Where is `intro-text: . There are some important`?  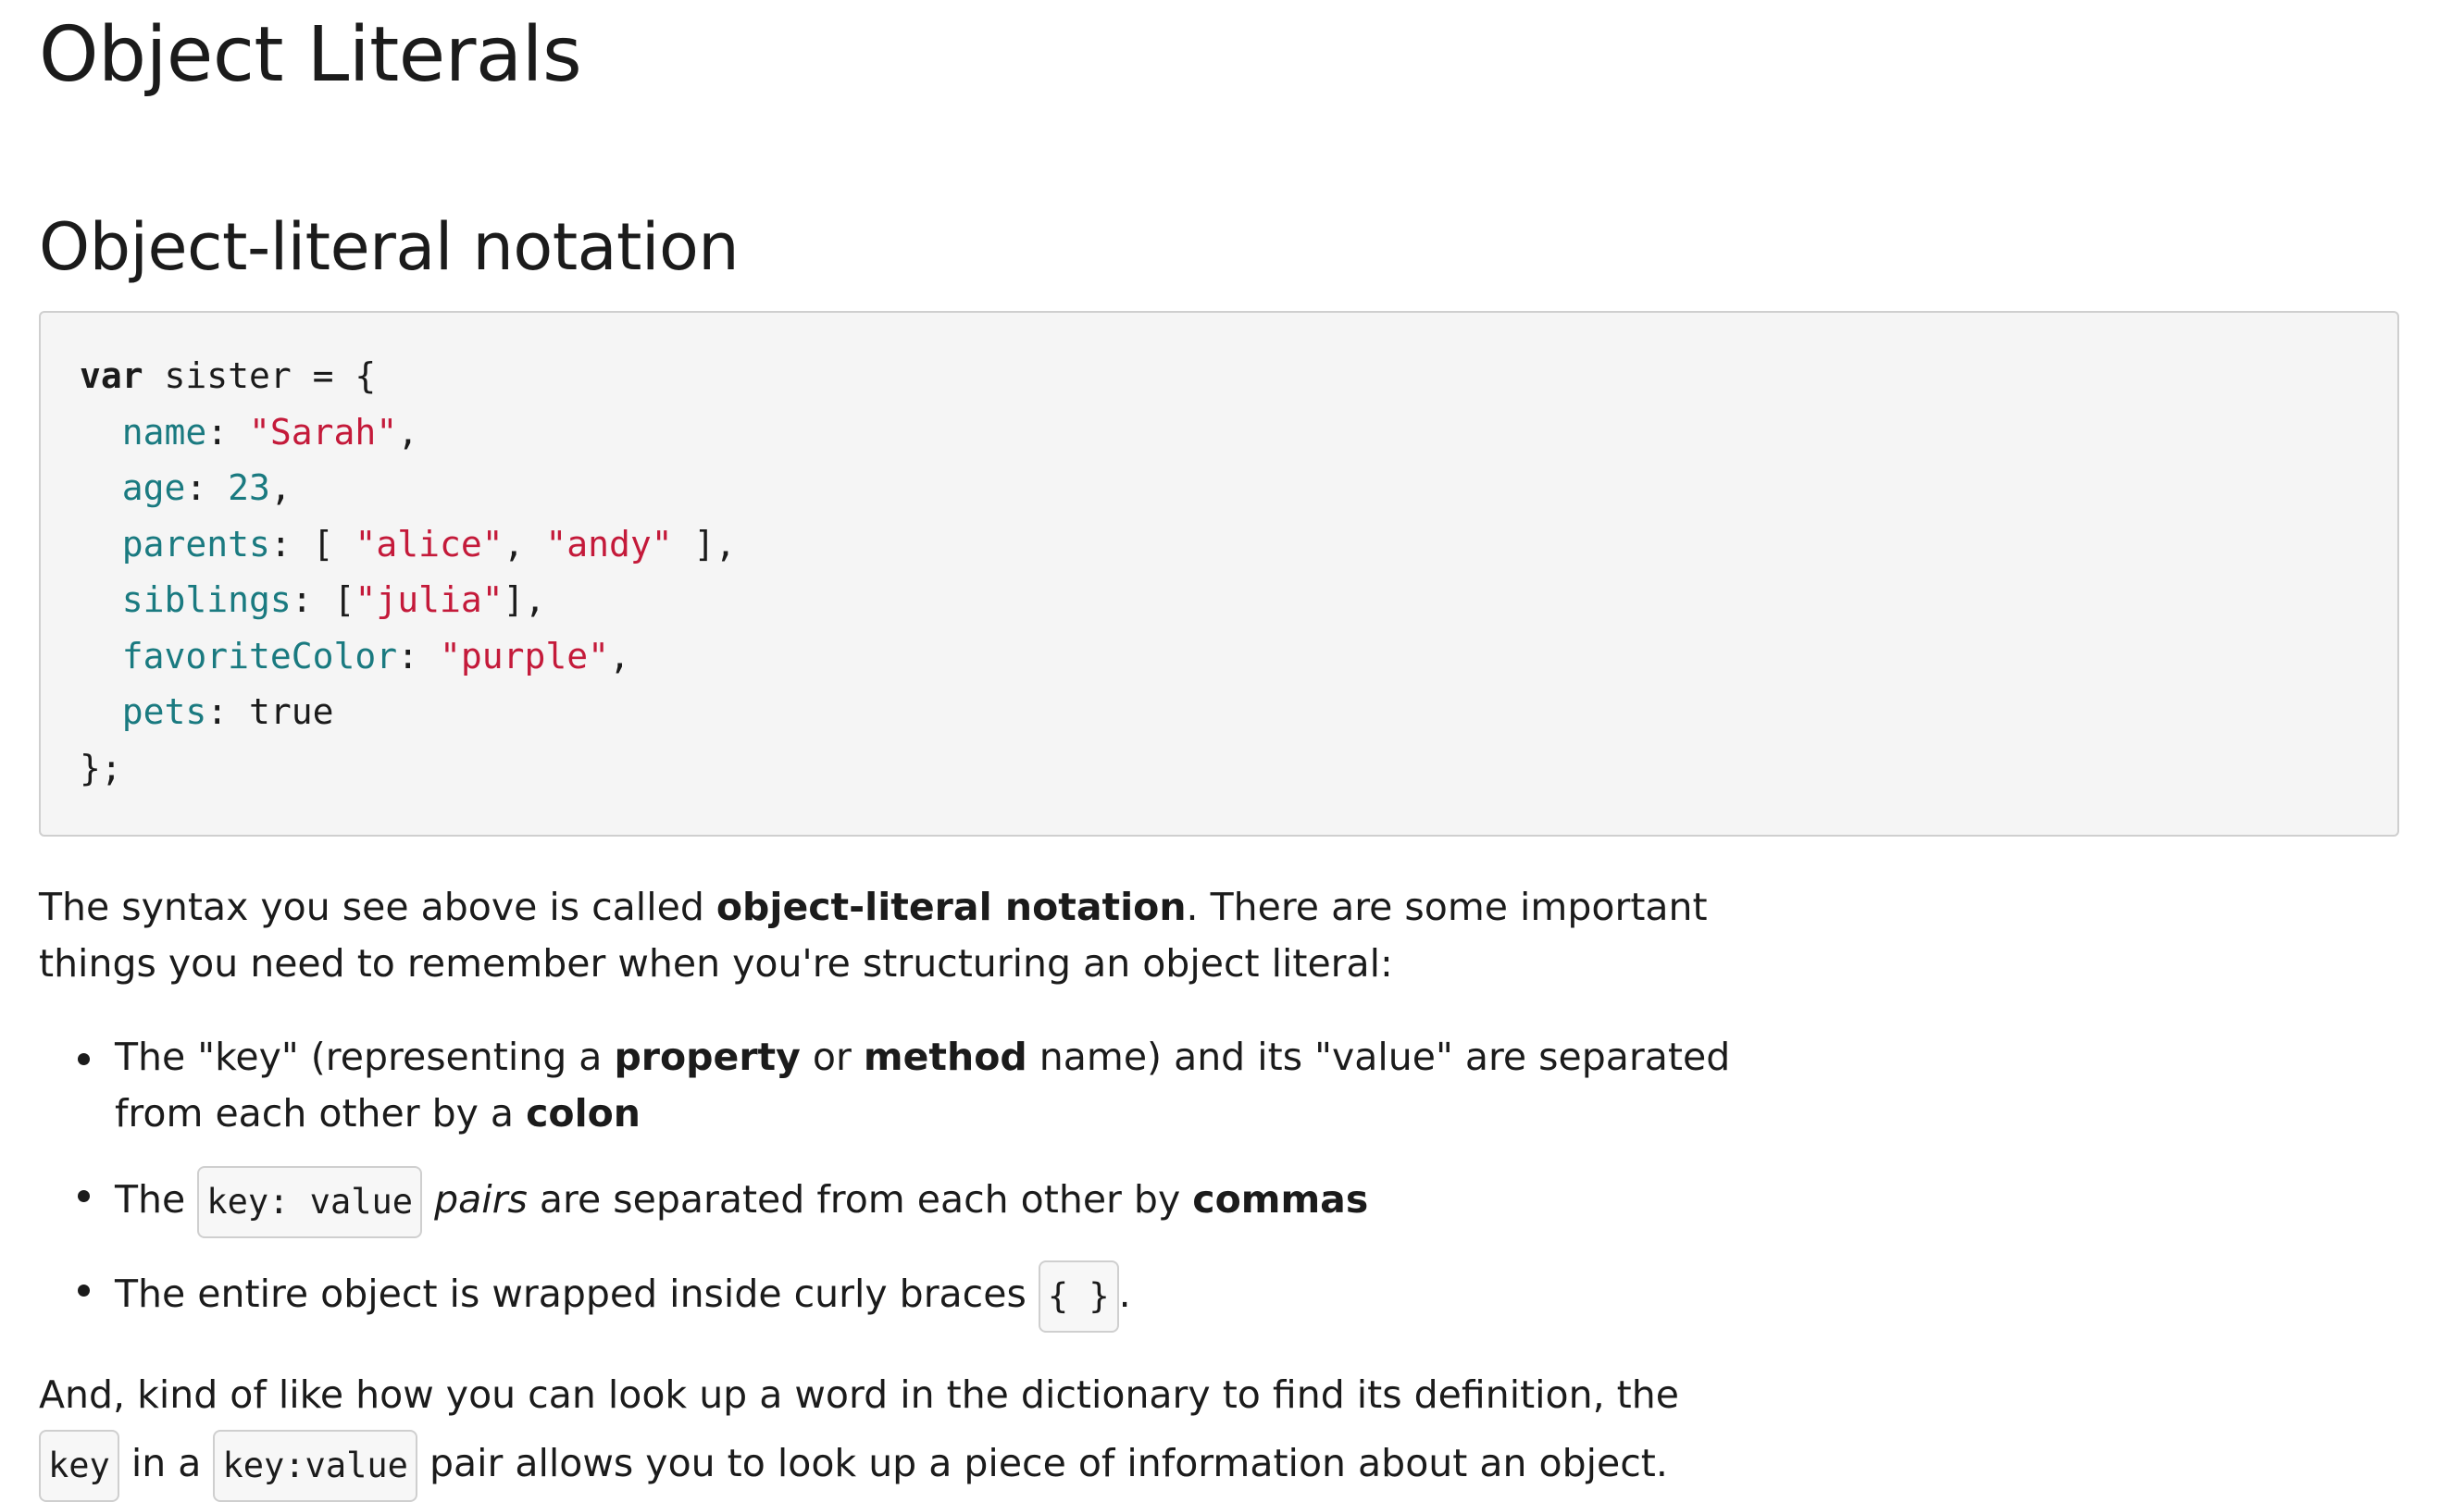 intro-text: . There are some important is located at coordinates (1447, 907).